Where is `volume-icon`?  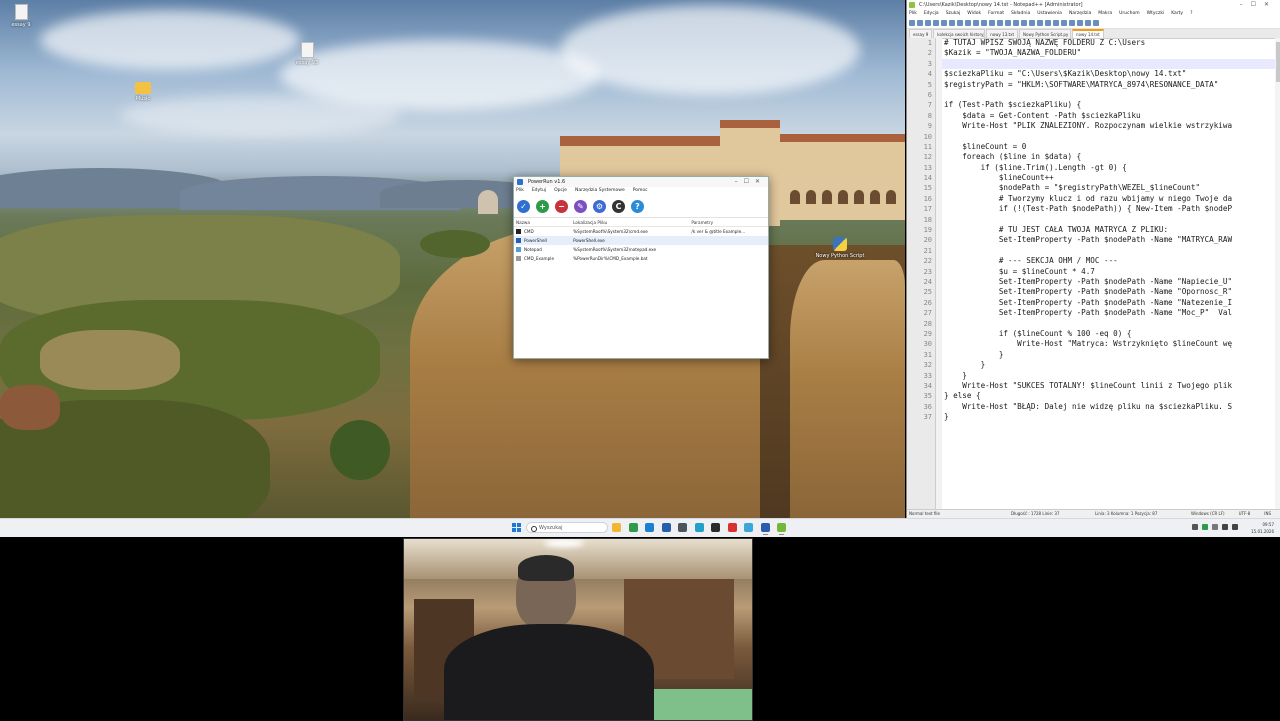
volume-icon is located at coordinates (1235, 527).